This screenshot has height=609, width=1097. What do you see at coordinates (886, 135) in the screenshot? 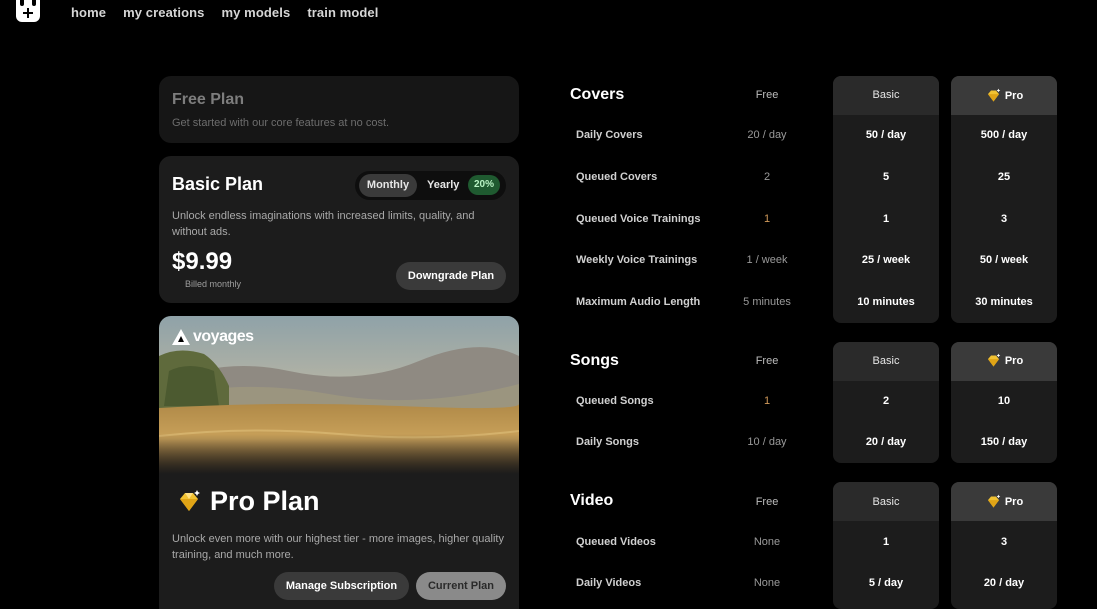
I see `row-basic-value: 50 / day` at bounding box center [886, 135].